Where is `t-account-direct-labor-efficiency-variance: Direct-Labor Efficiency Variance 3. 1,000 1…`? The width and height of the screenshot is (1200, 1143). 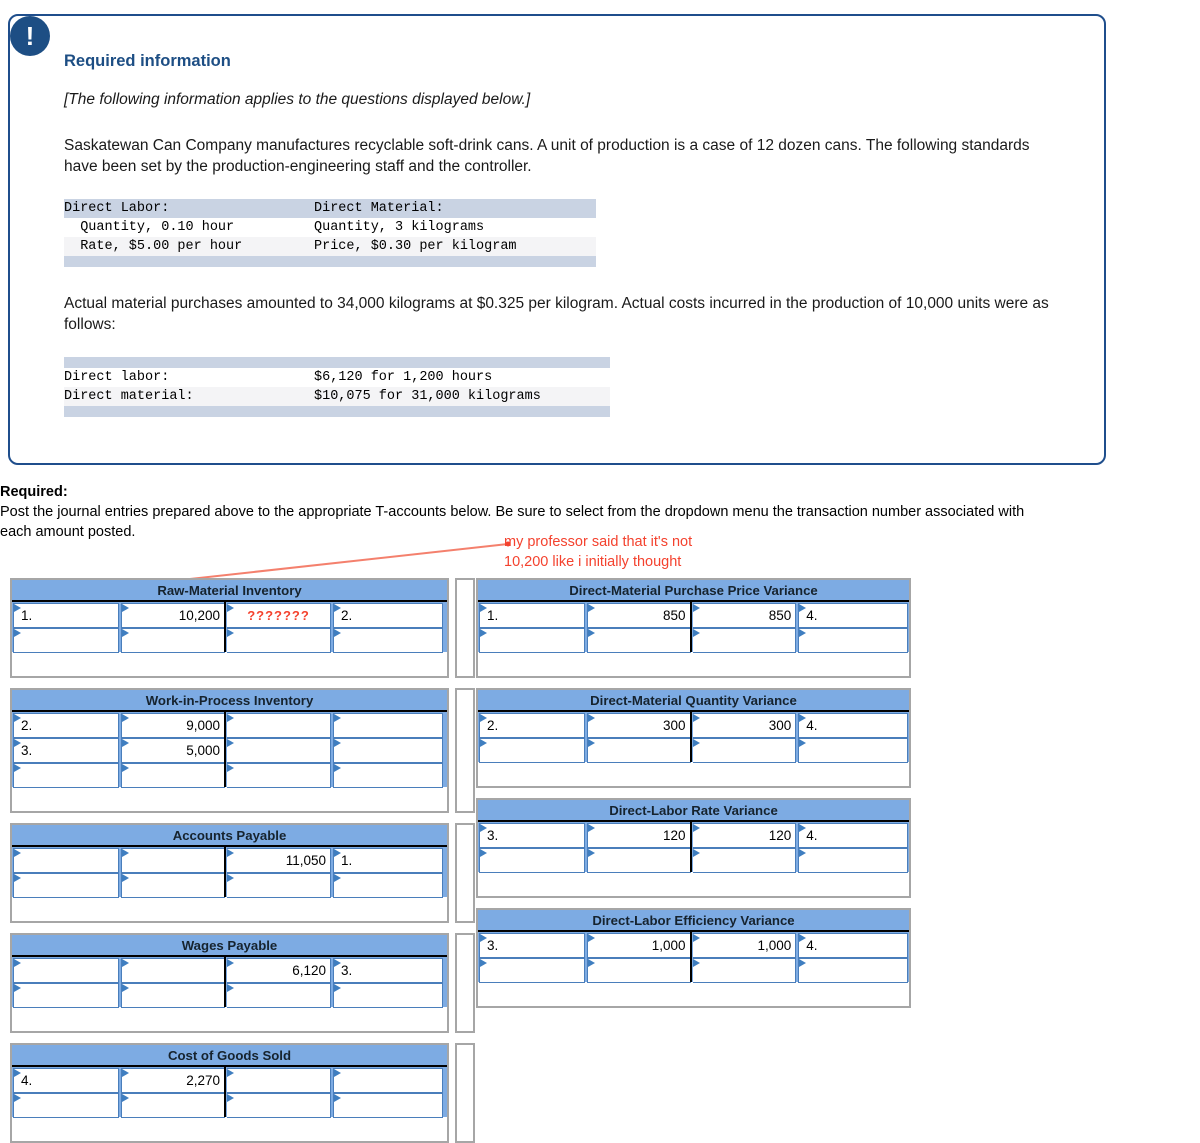
t-account-direct-labor-efficiency-variance: Direct-Labor Efficiency Variance 3. 1,000 1… is located at coordinates (693, 958).